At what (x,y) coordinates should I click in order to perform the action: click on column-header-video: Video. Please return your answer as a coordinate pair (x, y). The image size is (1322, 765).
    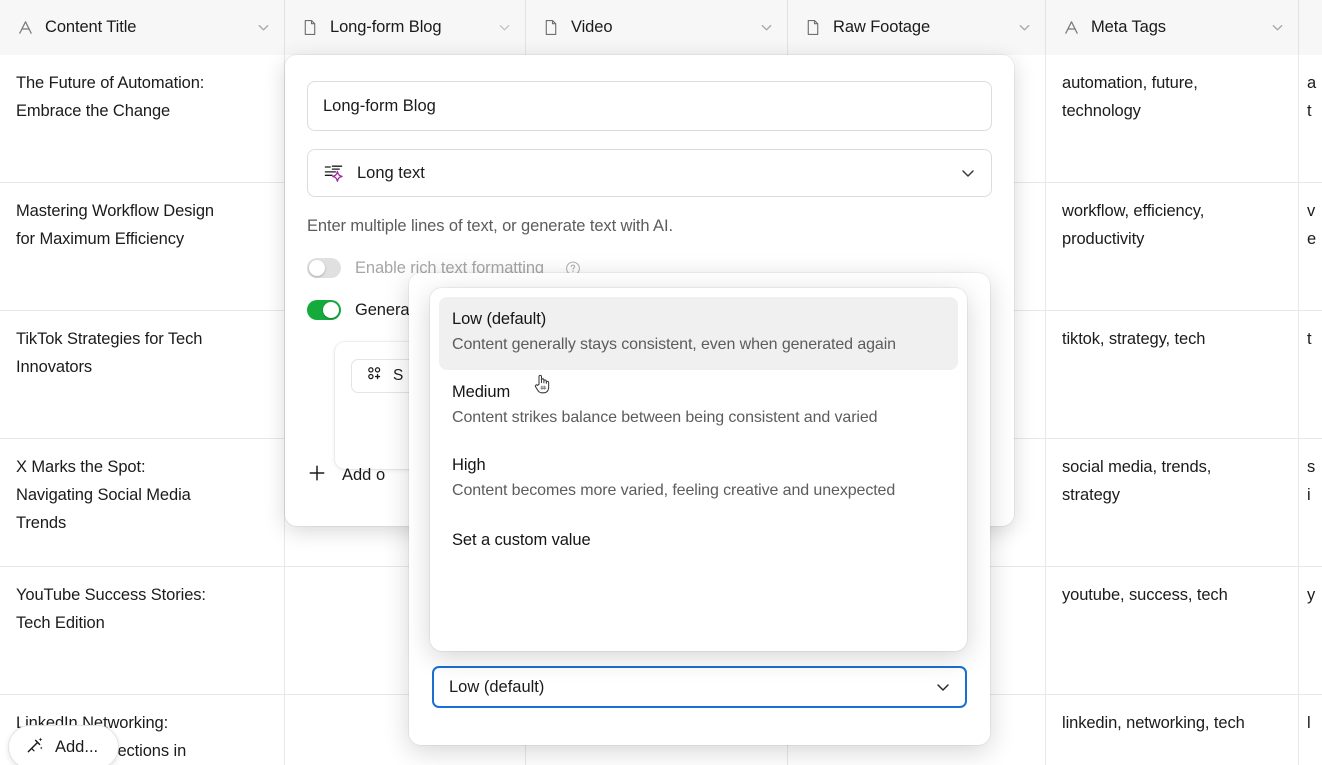
    Looking at the image, I should click on (657, 27).